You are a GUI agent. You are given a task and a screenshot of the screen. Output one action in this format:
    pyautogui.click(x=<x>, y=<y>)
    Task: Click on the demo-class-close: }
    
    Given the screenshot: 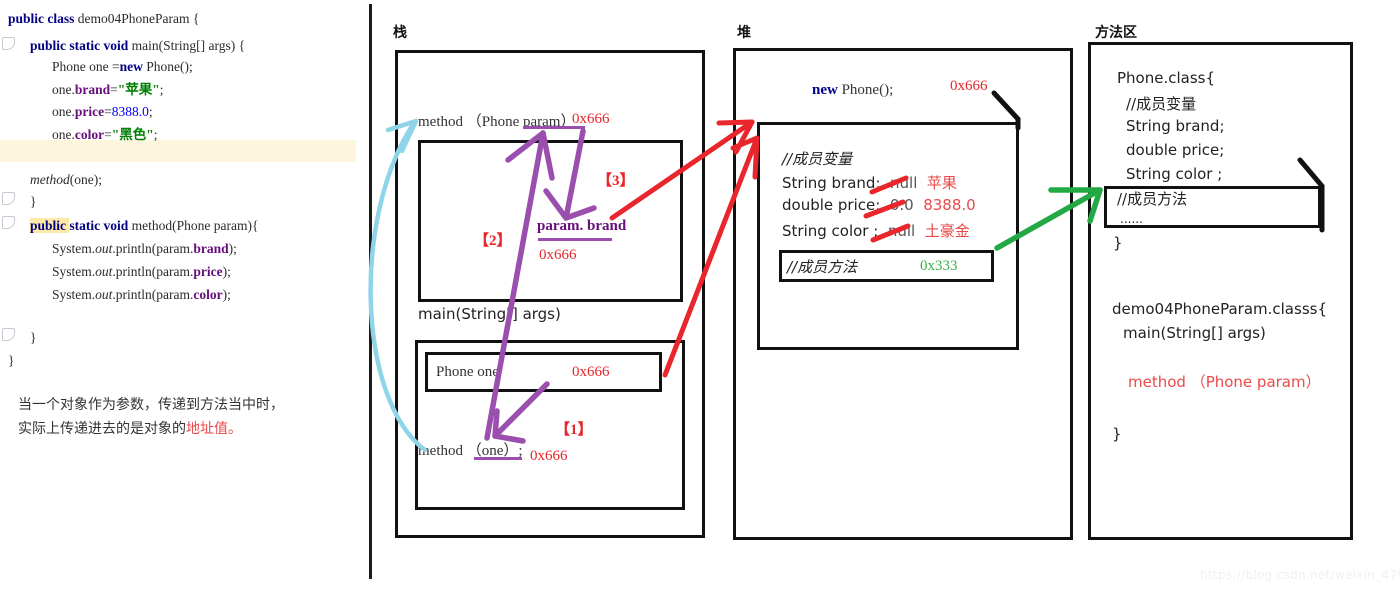 What is the action you would take?
    pyautogui.click(x=1117, y=434)
    